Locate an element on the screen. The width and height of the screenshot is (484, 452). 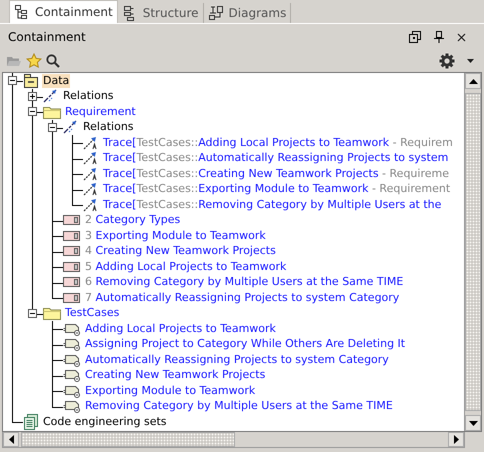
close-icon is located at coordinates (461, 37).